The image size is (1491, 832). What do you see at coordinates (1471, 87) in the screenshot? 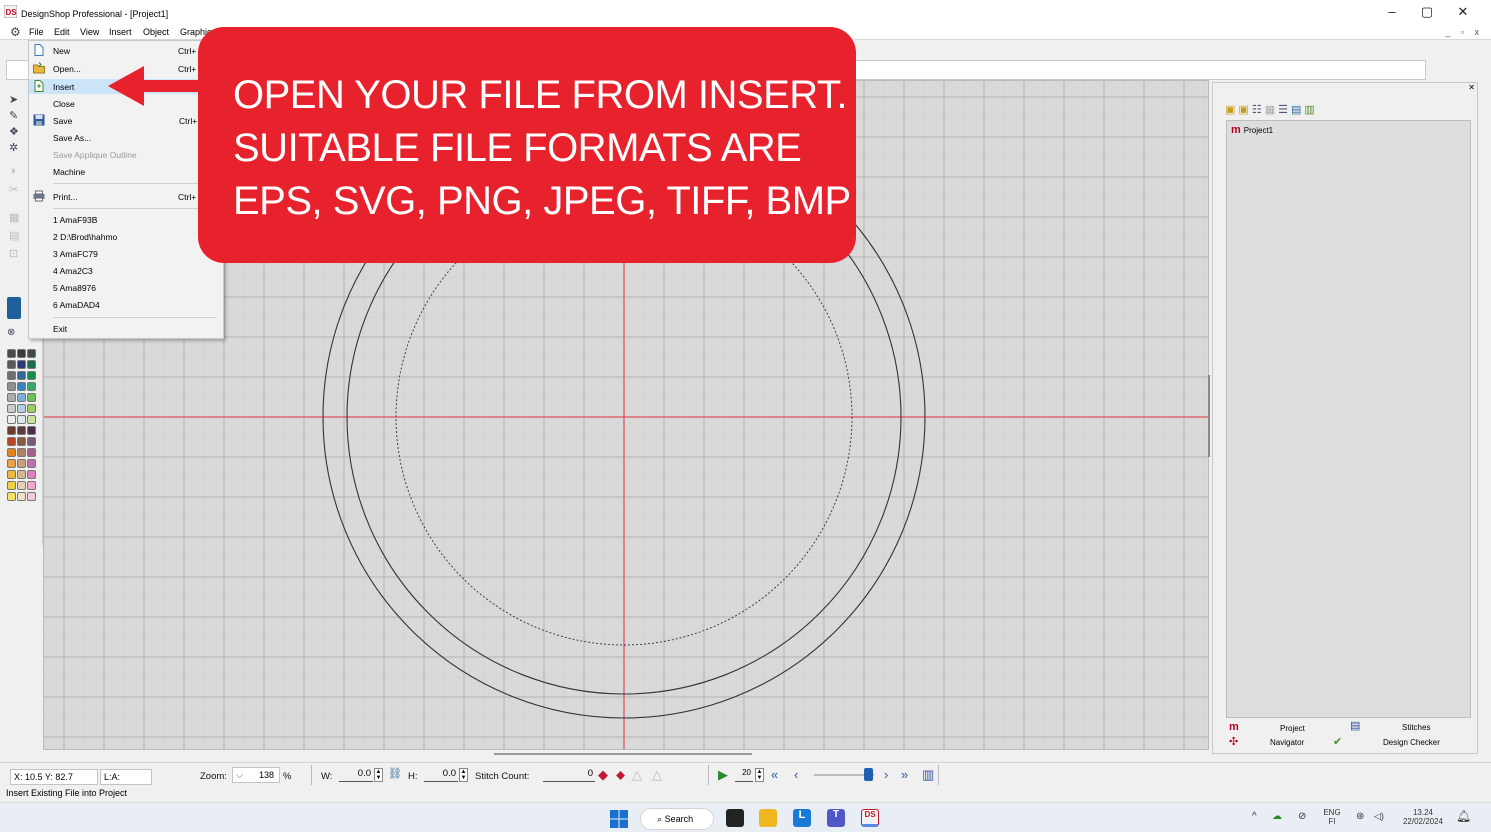
I see `panel-close-icon: ✕` at bounding box center [1471, 87].